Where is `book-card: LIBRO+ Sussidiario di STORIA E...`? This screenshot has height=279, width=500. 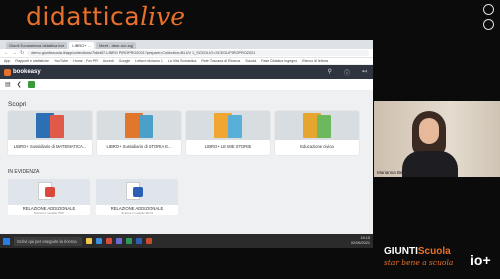 book-card: LIBRO+ Sussidiario di STORIA E... is located at coordinates (139, 133).